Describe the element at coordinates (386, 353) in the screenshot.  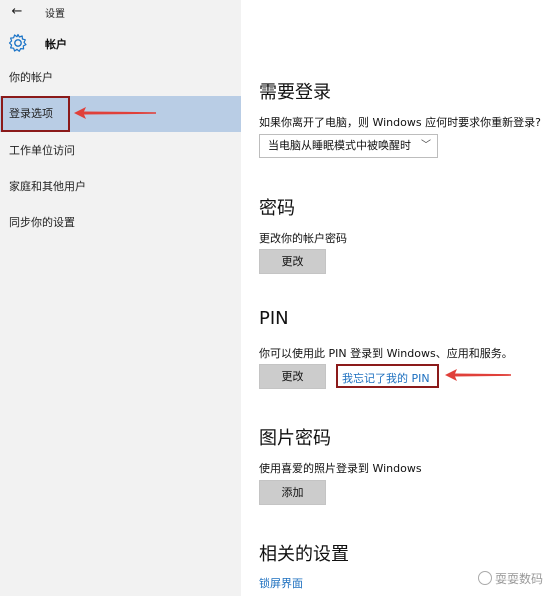
I see `pin-description: 你可以使用此 PIN 登录到 Windows、应用和服务。` at that location.